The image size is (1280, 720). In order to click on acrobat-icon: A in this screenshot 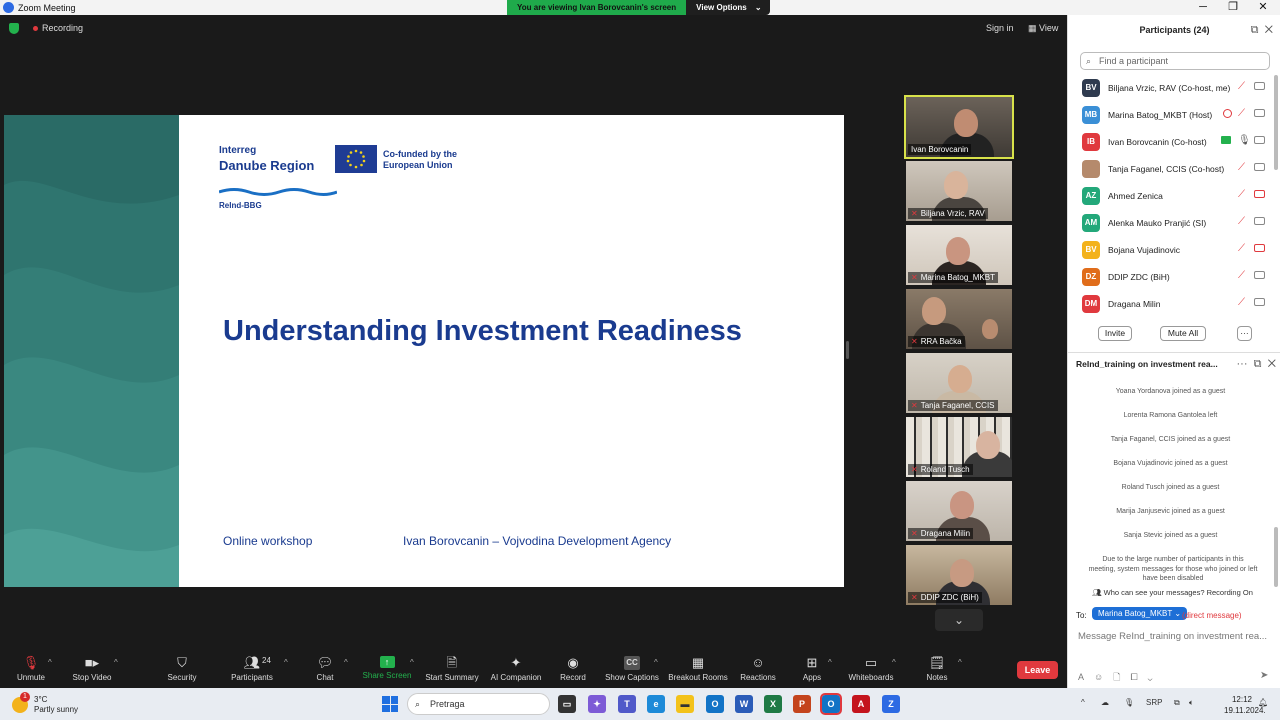, I will do `click(861, 704)`.